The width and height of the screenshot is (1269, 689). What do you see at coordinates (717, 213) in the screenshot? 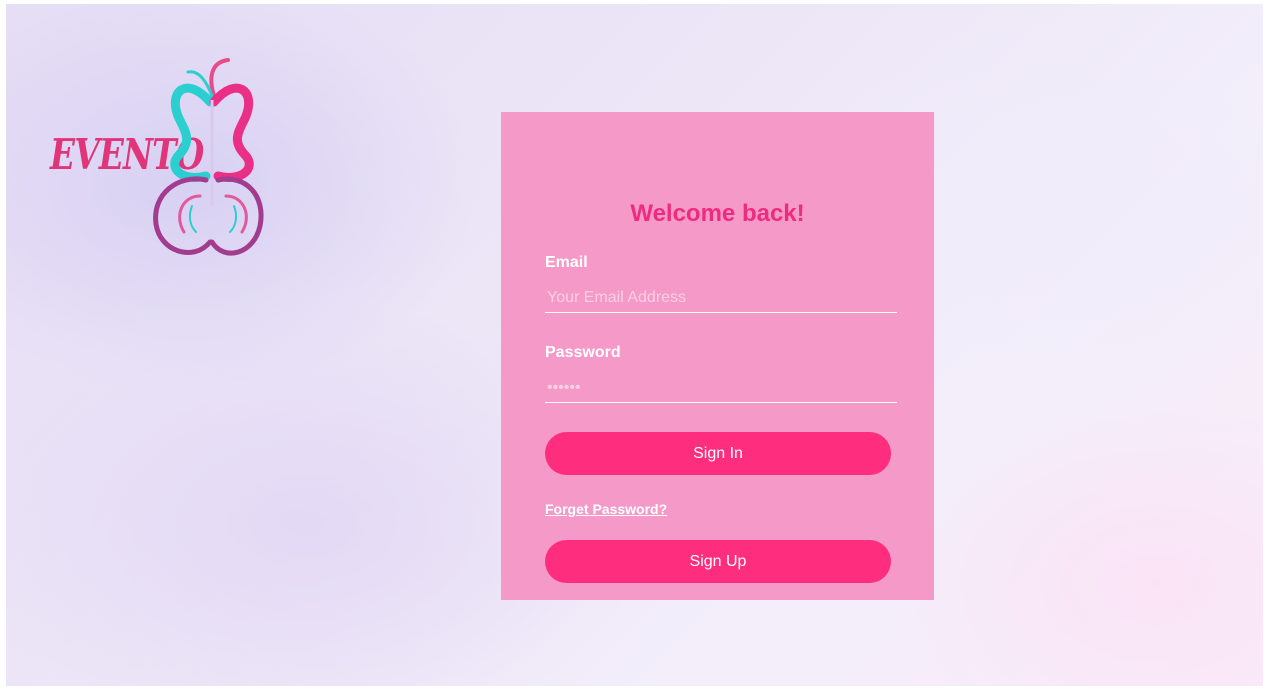
I see `login-title: Welcome back!` at bounding box center [717, 213].